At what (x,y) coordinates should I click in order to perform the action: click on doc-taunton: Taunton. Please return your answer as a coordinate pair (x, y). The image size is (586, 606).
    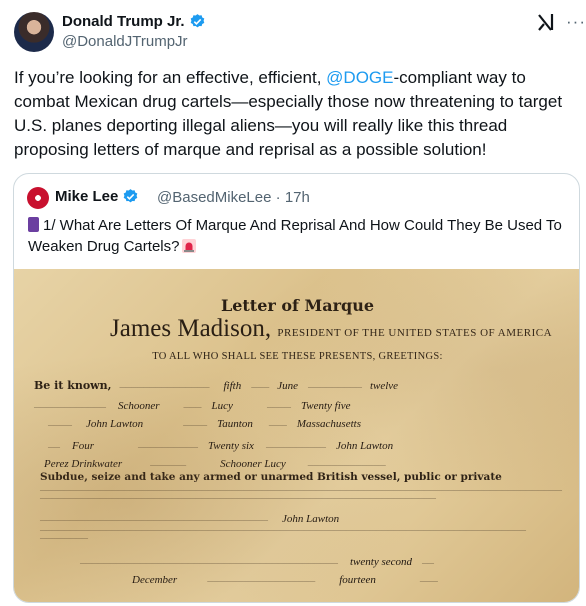
    Looking at the image, I should click on (235, 424).